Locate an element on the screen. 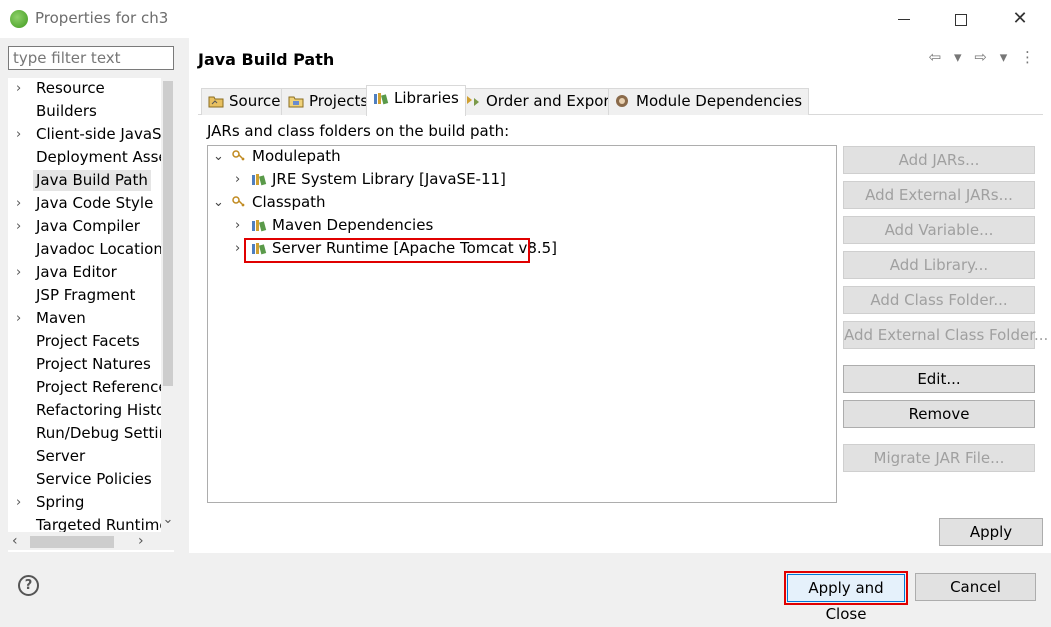 Image resolution: width=1051 pixels, height=627 pixels. back-arrow-icon: ⇦ is located at coordinates (935, 57).